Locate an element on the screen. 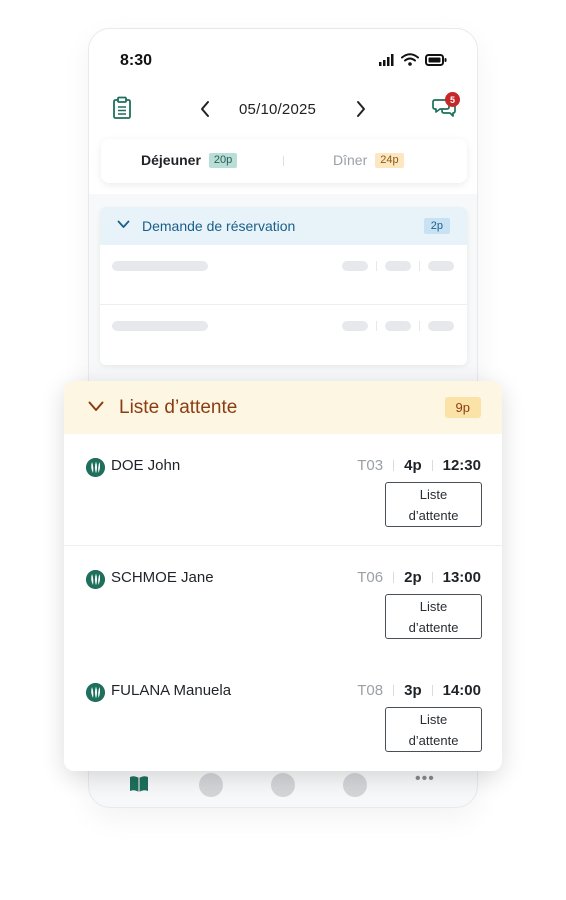 The image size is (566, 900). reservation-meta: T06 2p 13:00 is located at coordinates (419, 577).